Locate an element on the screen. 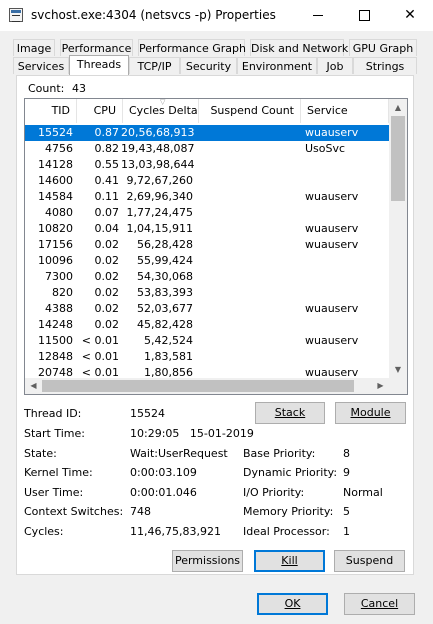  window-title: svchost.exe:4304 (netsvcs -p) Properties is located at coordinates (153, 15).